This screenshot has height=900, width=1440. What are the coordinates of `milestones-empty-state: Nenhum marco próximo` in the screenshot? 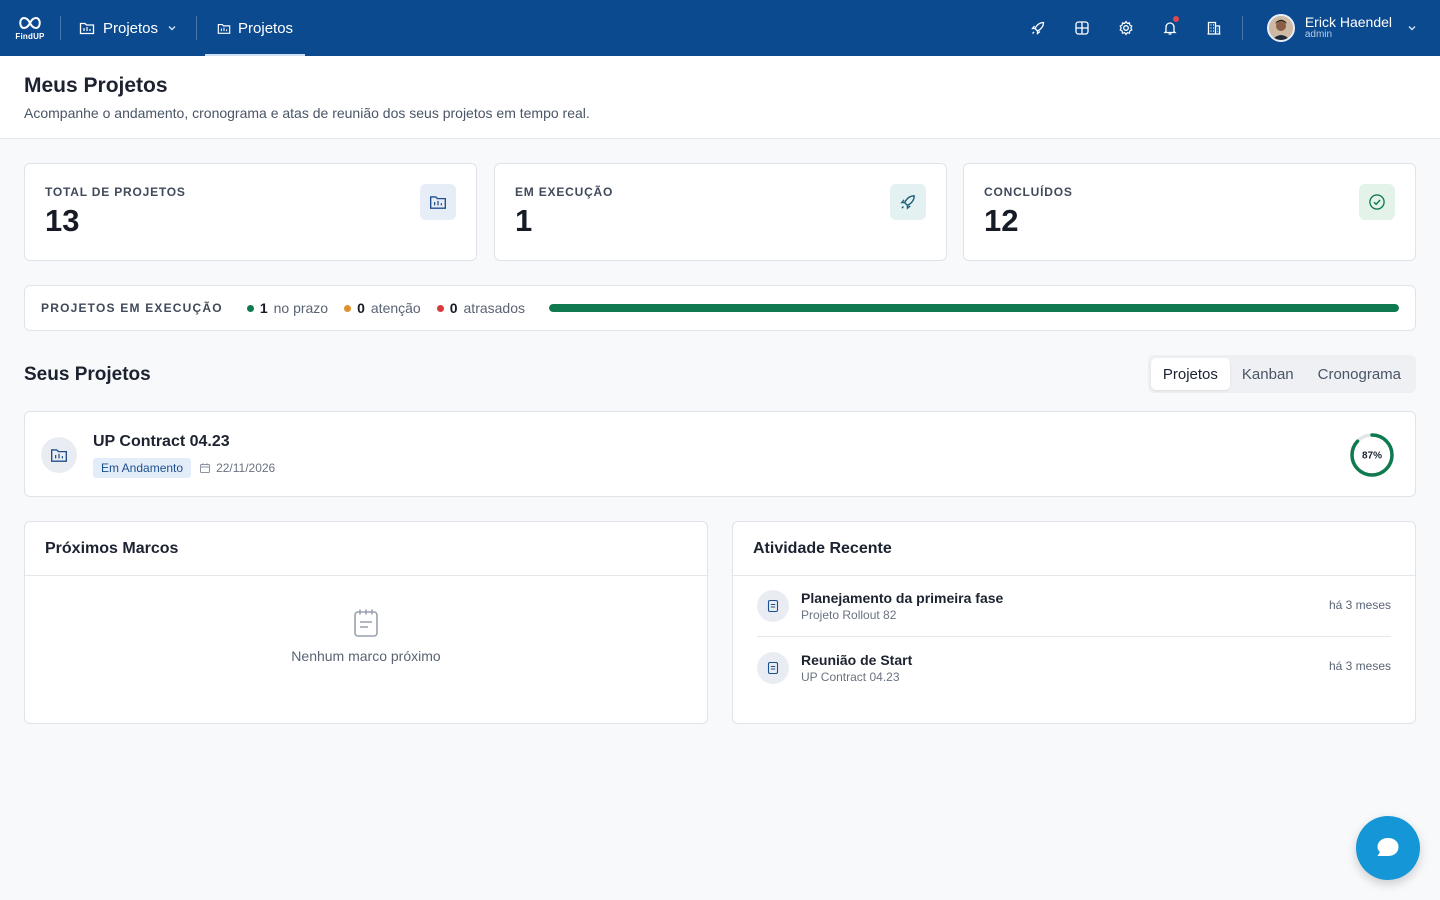 It's located at (366, 620).